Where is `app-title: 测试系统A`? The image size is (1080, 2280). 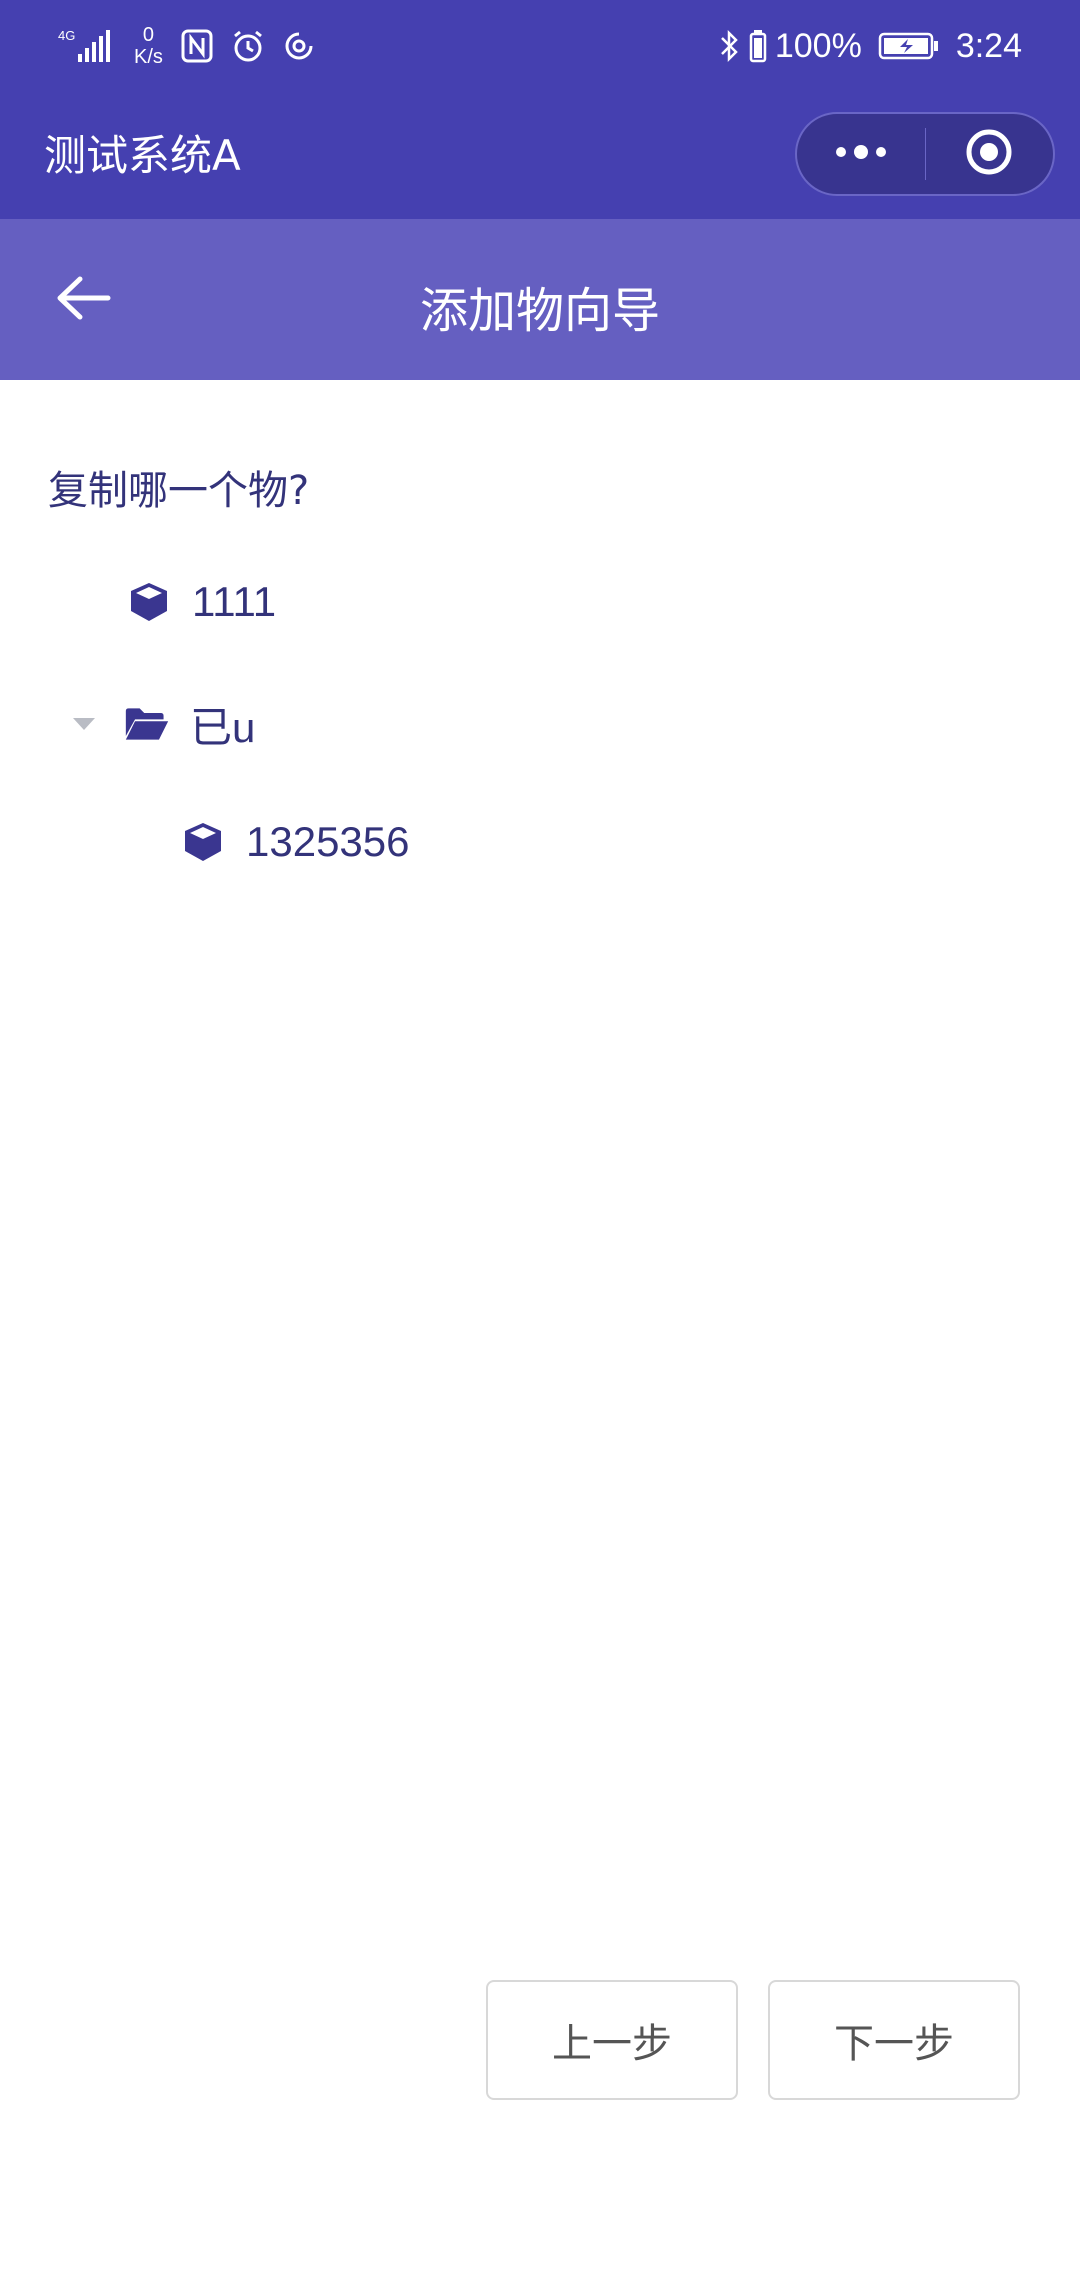 app-title: 测试系统A is located at coordinates (142, 155).